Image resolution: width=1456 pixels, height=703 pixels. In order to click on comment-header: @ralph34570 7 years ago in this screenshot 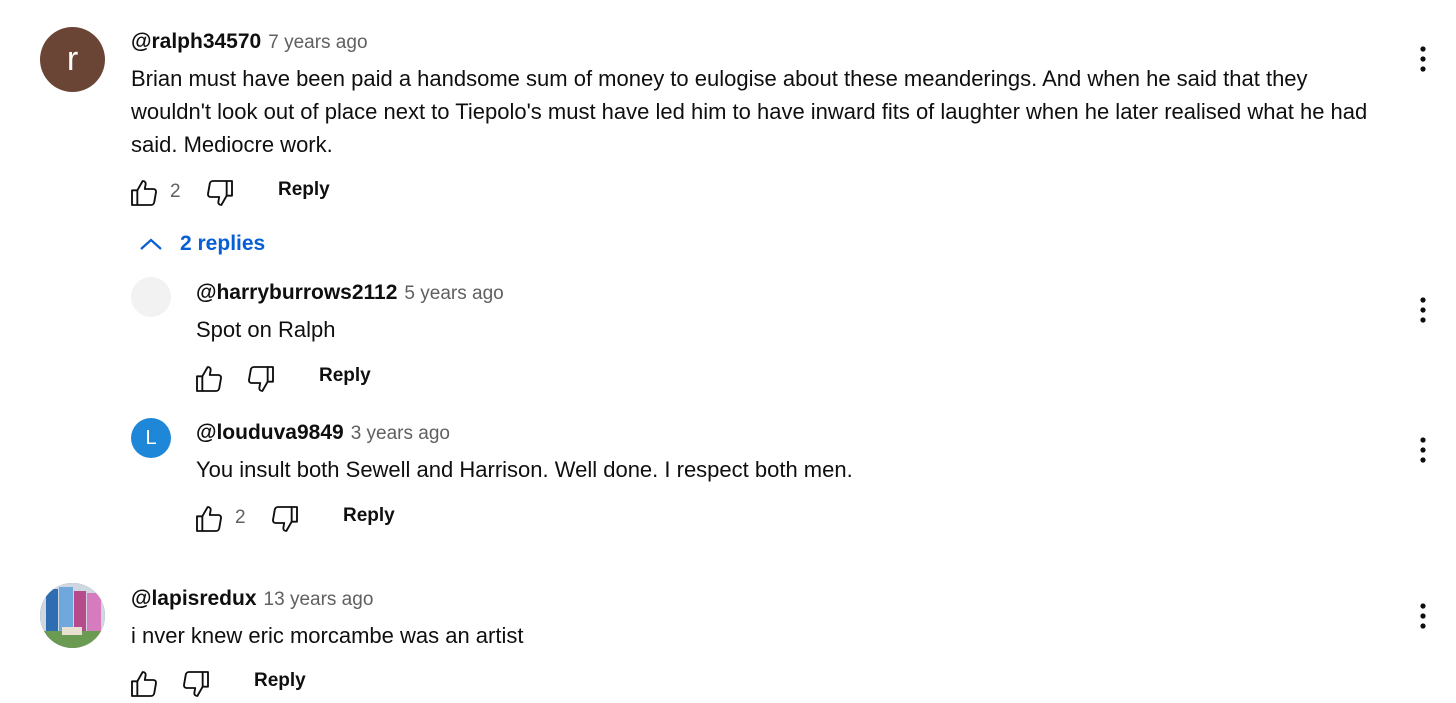, I will do `click(249, 42)`.